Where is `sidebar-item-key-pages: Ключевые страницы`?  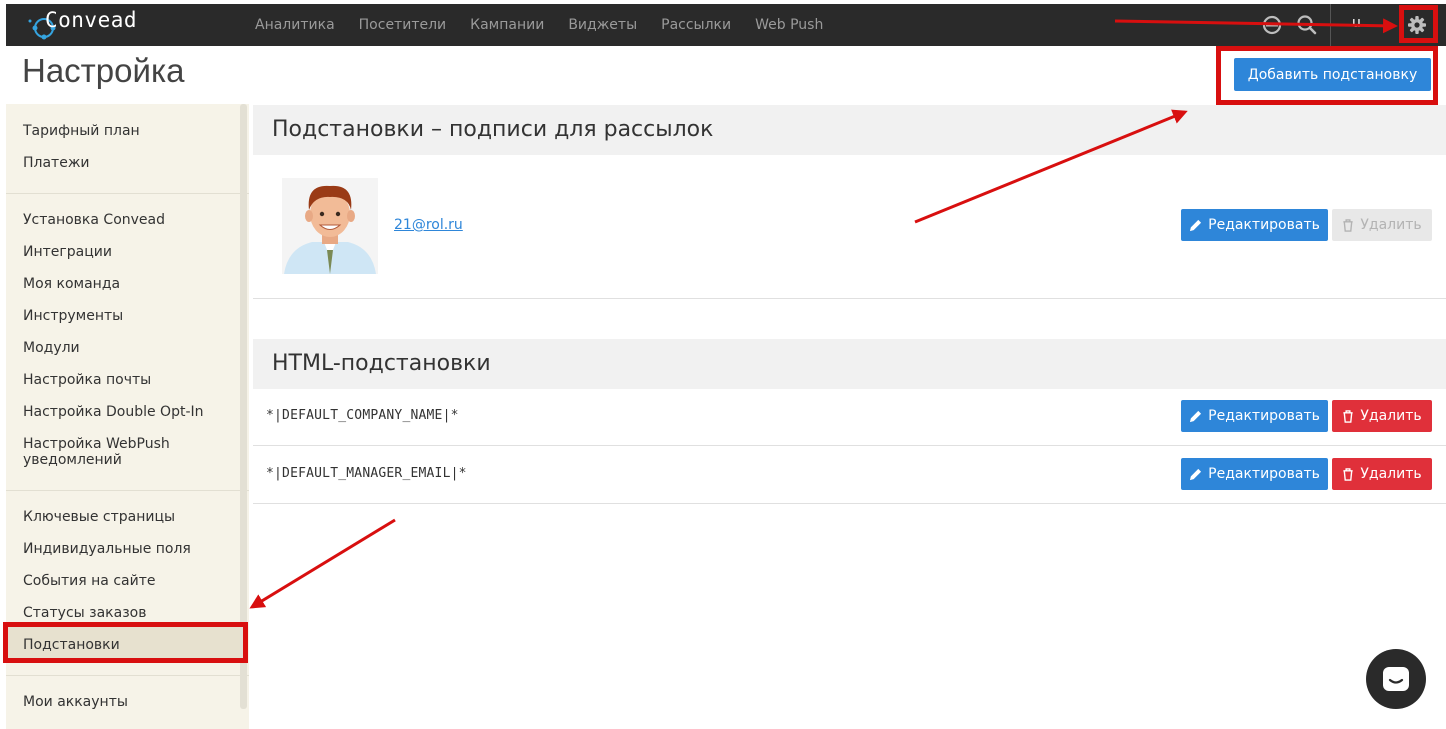 sidebar-item-key-pages: Ключевые страницы is located at coordinates (99, 517).